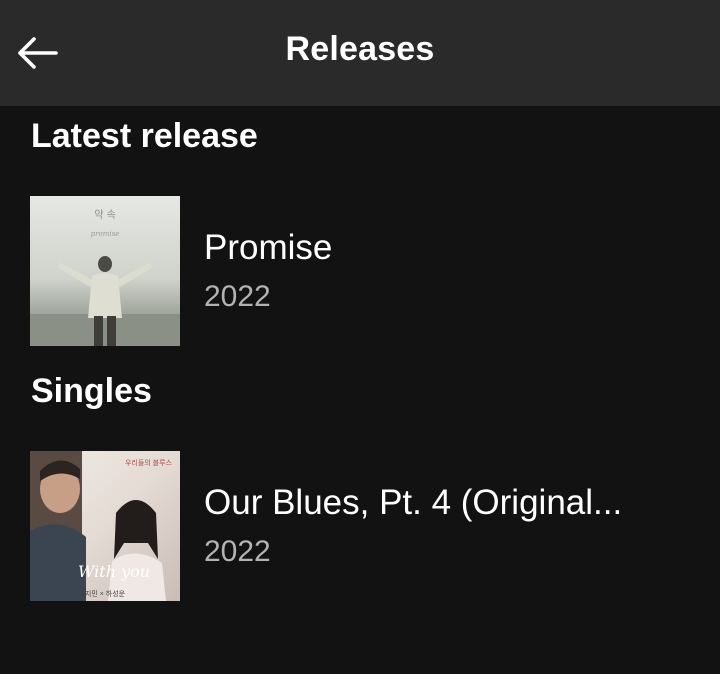  I want to click on cover-title-text: With you, so click(114, 571).